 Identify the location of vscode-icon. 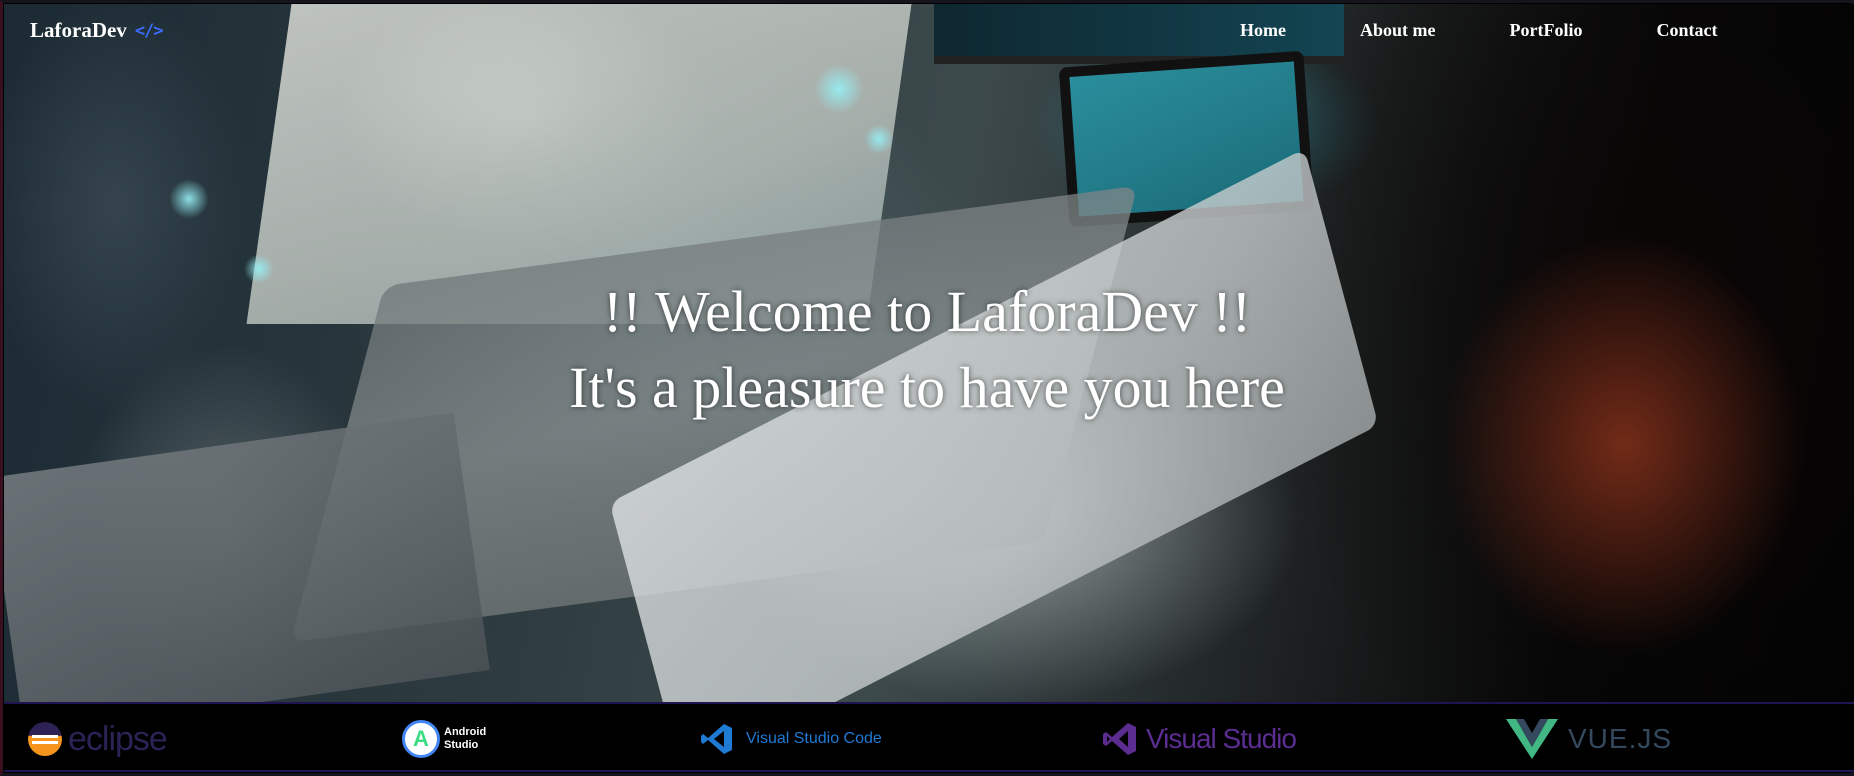
(716, 739).